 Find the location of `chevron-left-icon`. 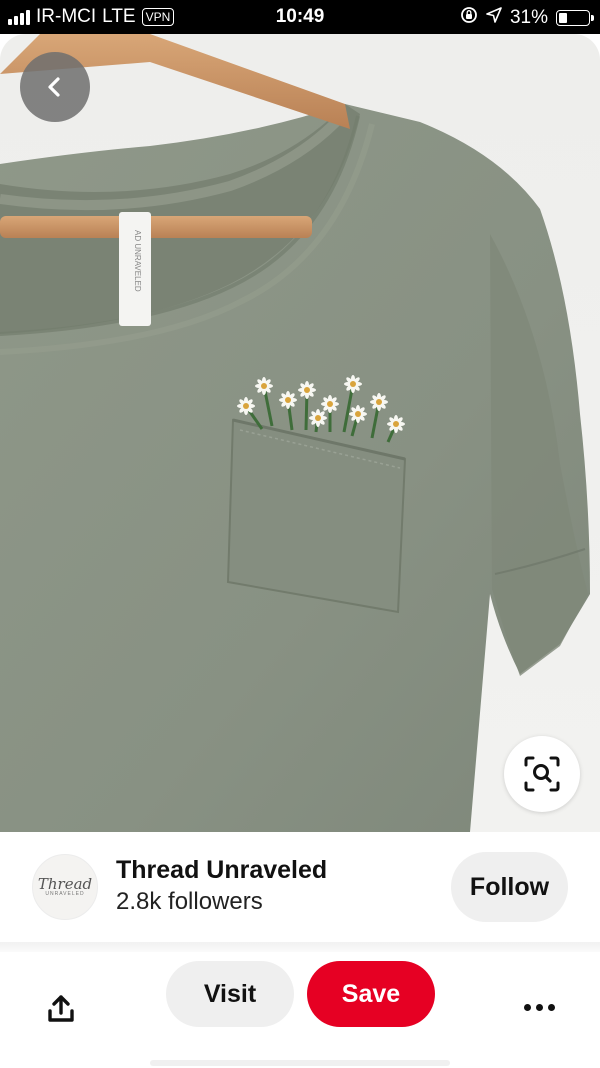

chevron-left-icon is located at coordinates (54, 87).